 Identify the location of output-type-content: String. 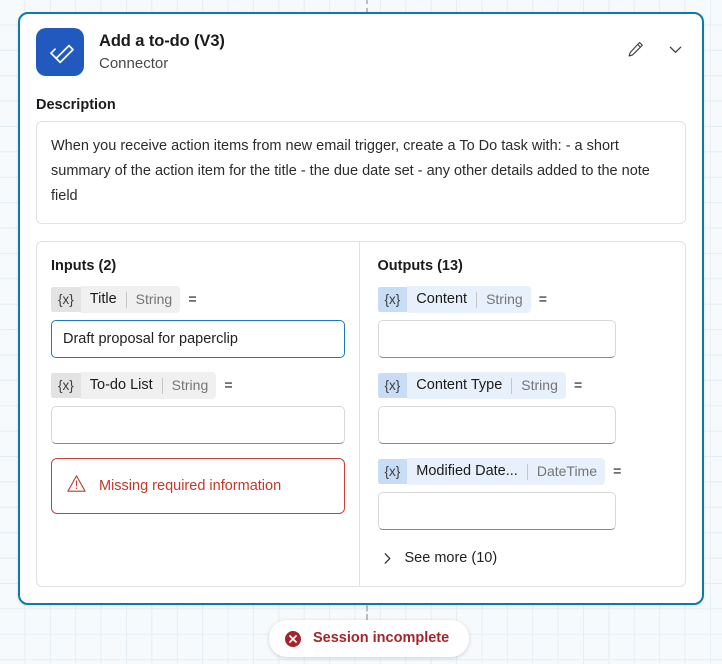
(504, 299).